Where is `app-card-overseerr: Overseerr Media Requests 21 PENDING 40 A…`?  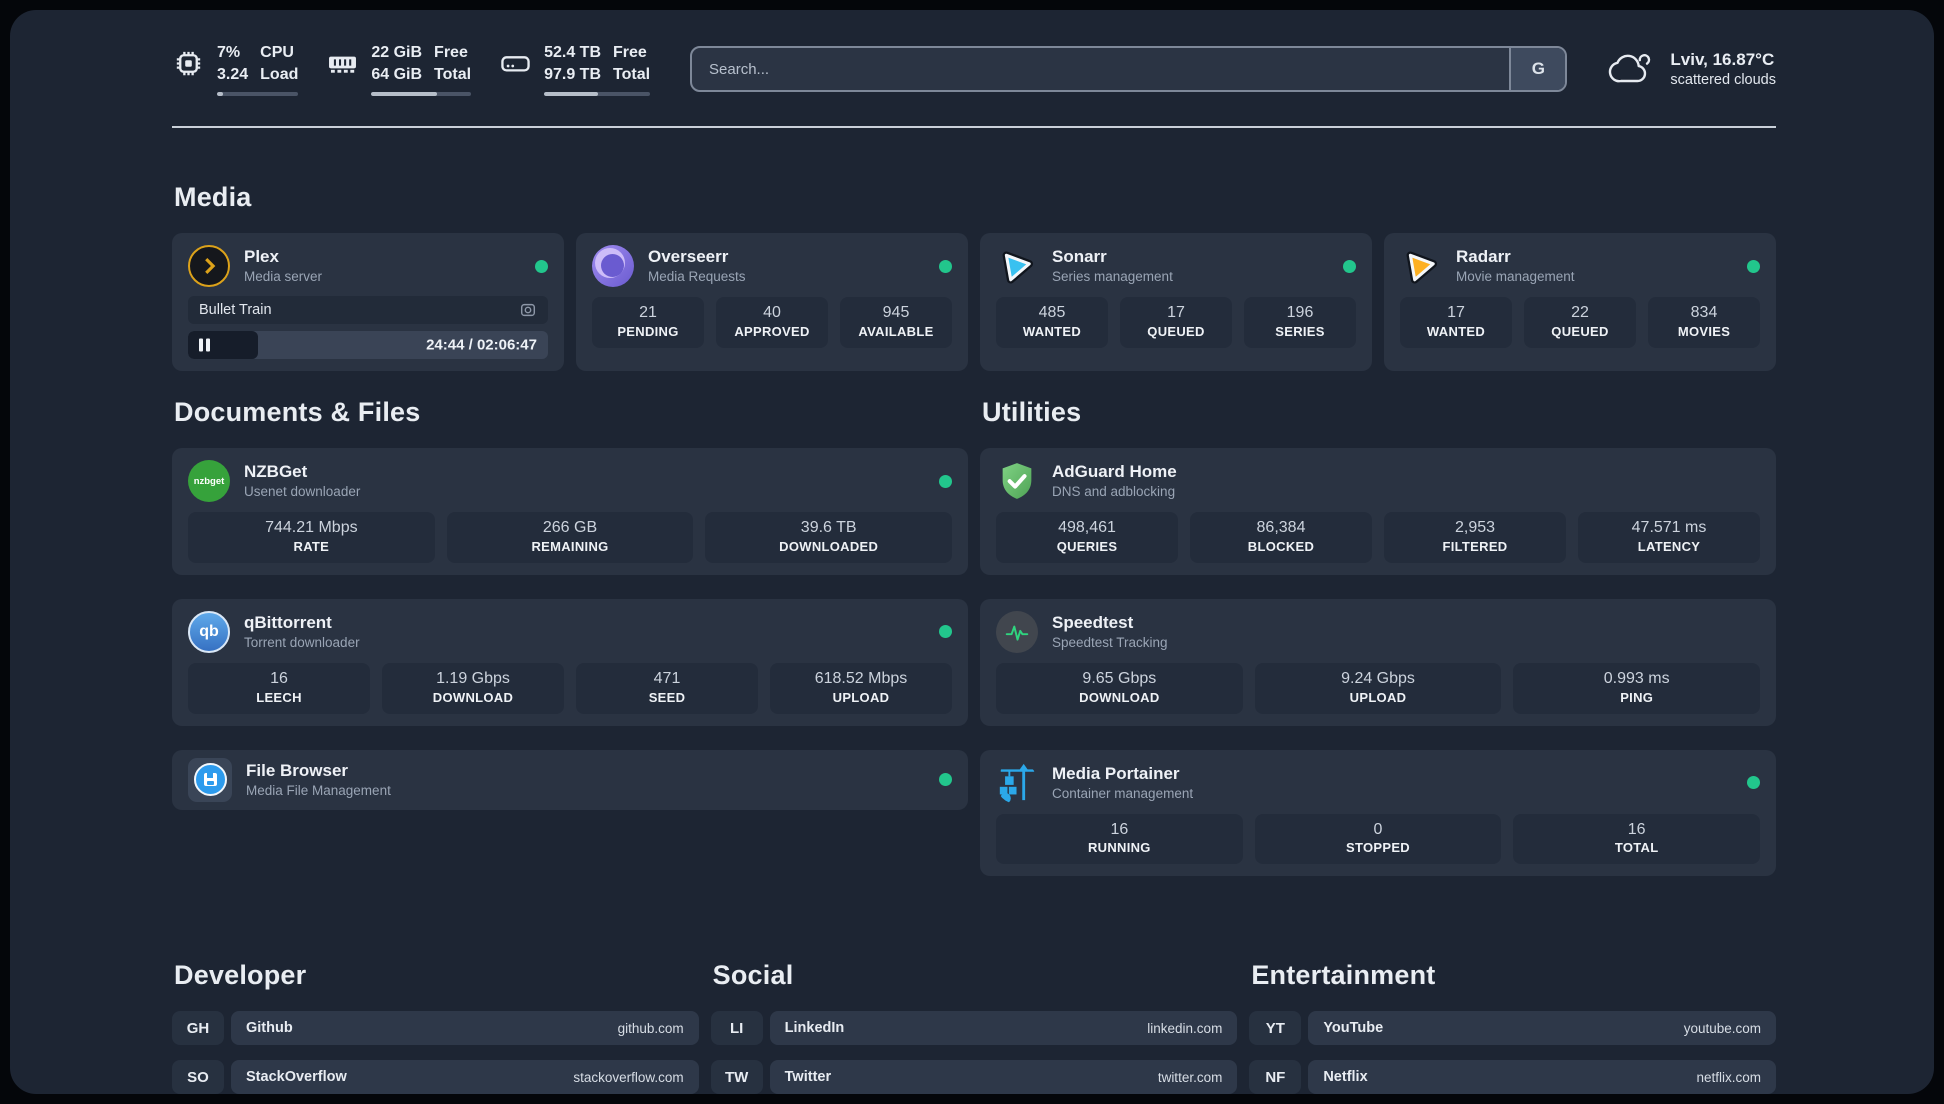
app-card-overseerr: Overseerr Media Requests 21 PENDING 40 A… is located at coordinates (772, 302).